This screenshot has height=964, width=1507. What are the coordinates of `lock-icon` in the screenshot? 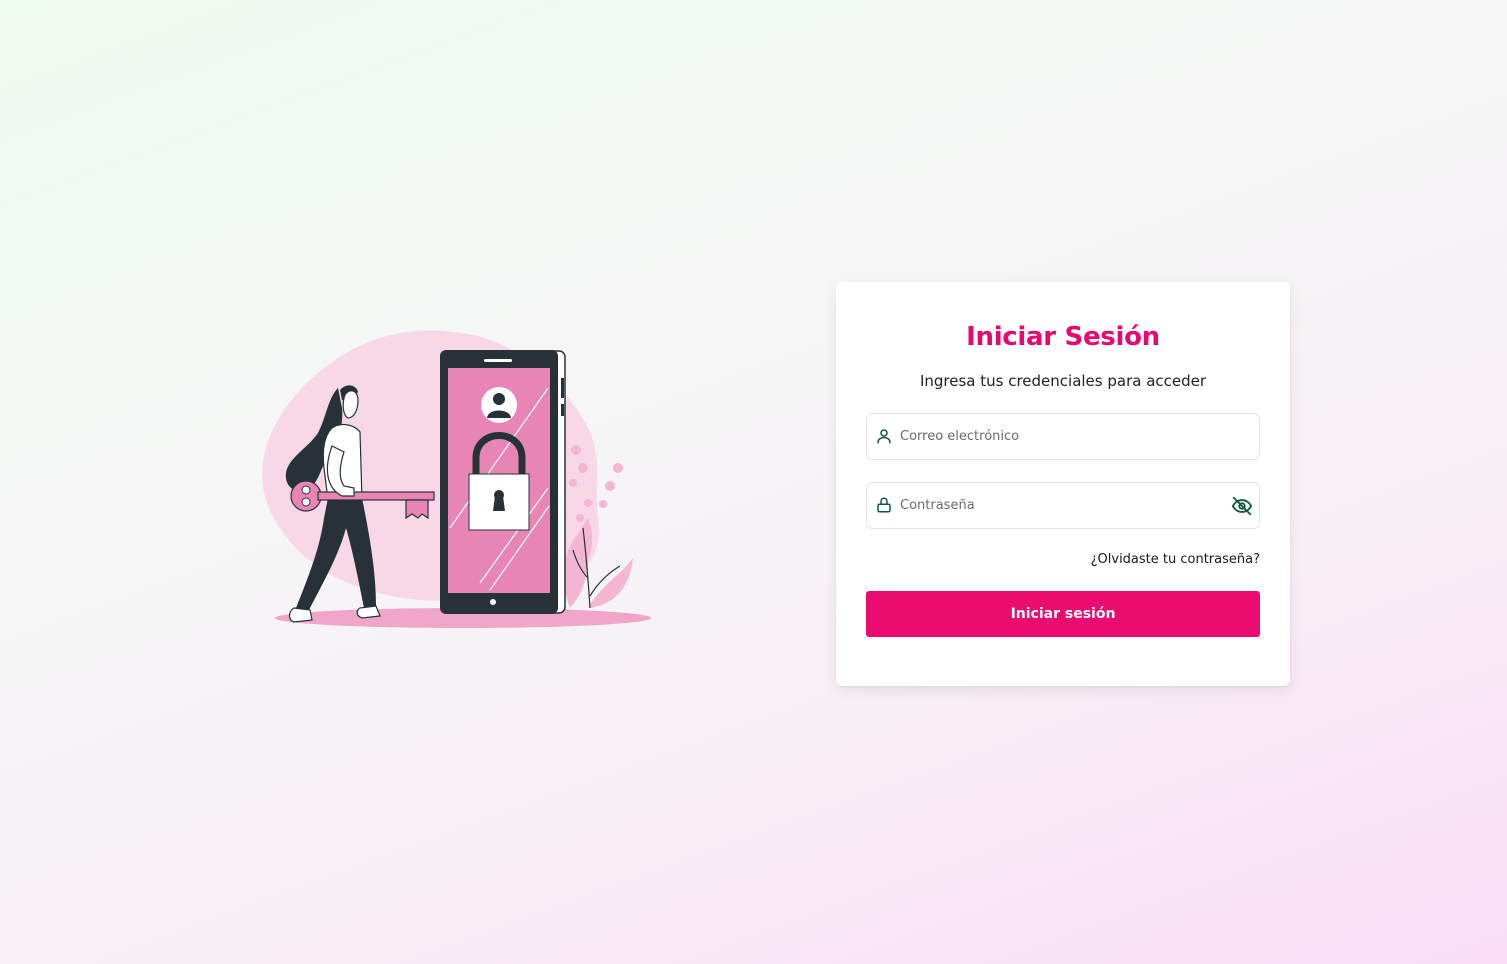 It's located at (884, 505).